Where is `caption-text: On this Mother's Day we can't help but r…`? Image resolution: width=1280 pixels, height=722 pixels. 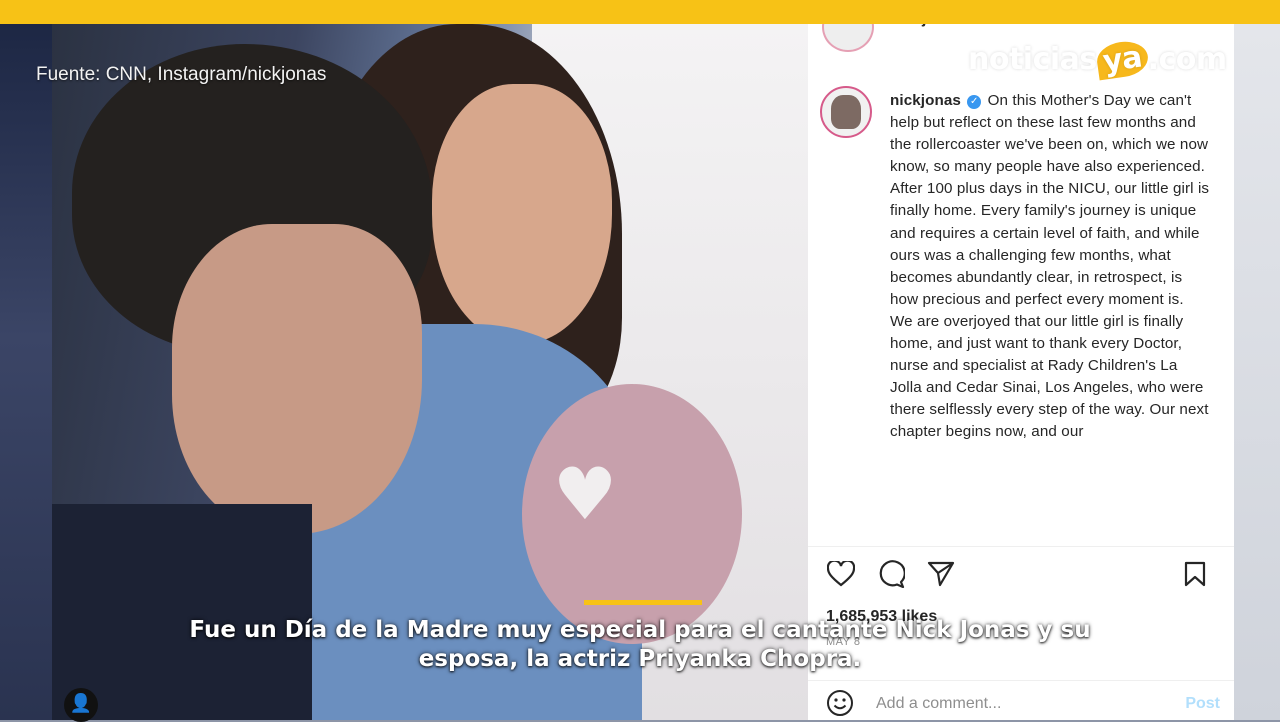 caption-text: On this Mother's Day we can't help but r… is located at coordinates (1050, 266).